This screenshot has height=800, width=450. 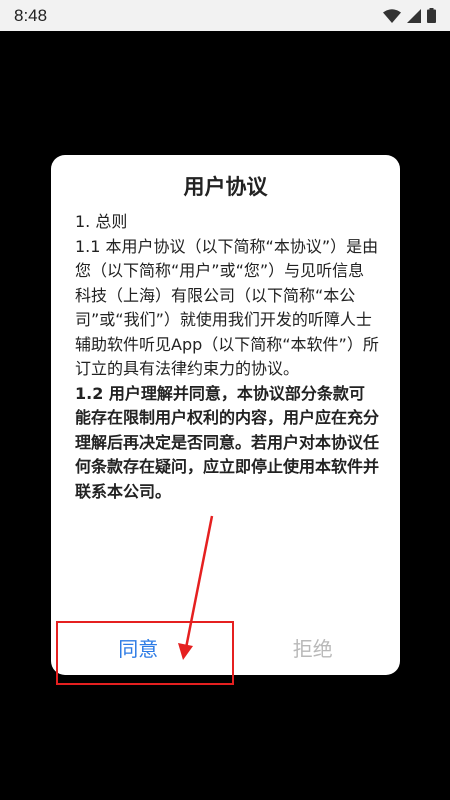 I want to click on dialog-buttons: 同意 拒绝, so click(x=225, y=647).